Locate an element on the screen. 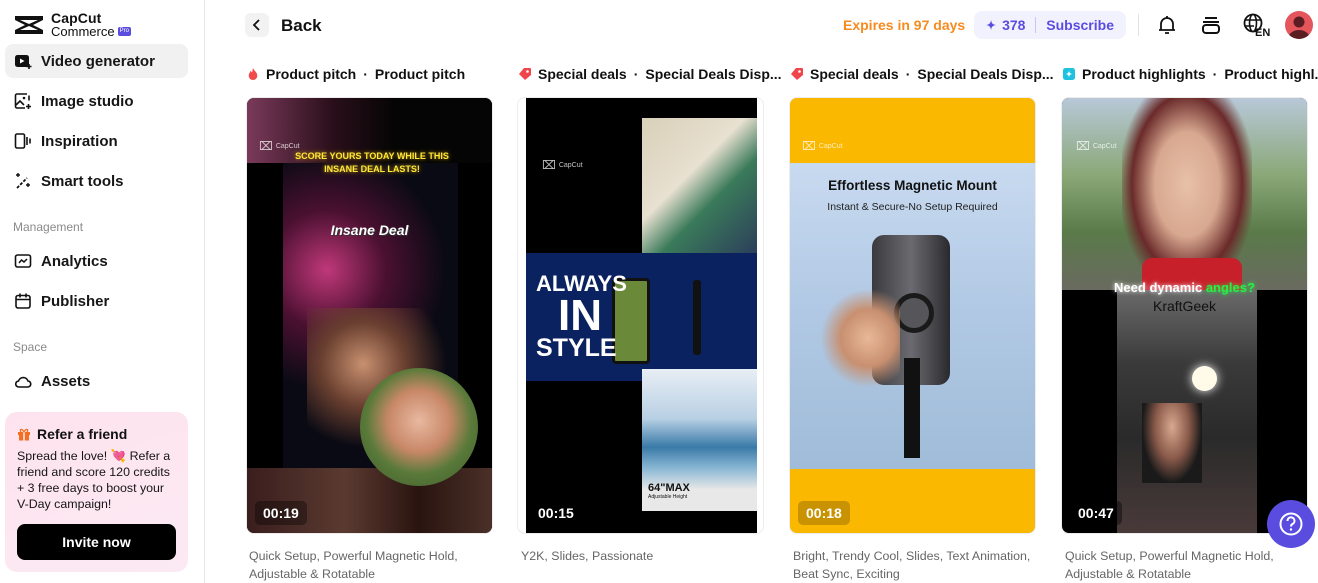 The width and height of the screenshot is (1318, 583). sidebar-item-label: Publisher is located at coordinates (75, 301).